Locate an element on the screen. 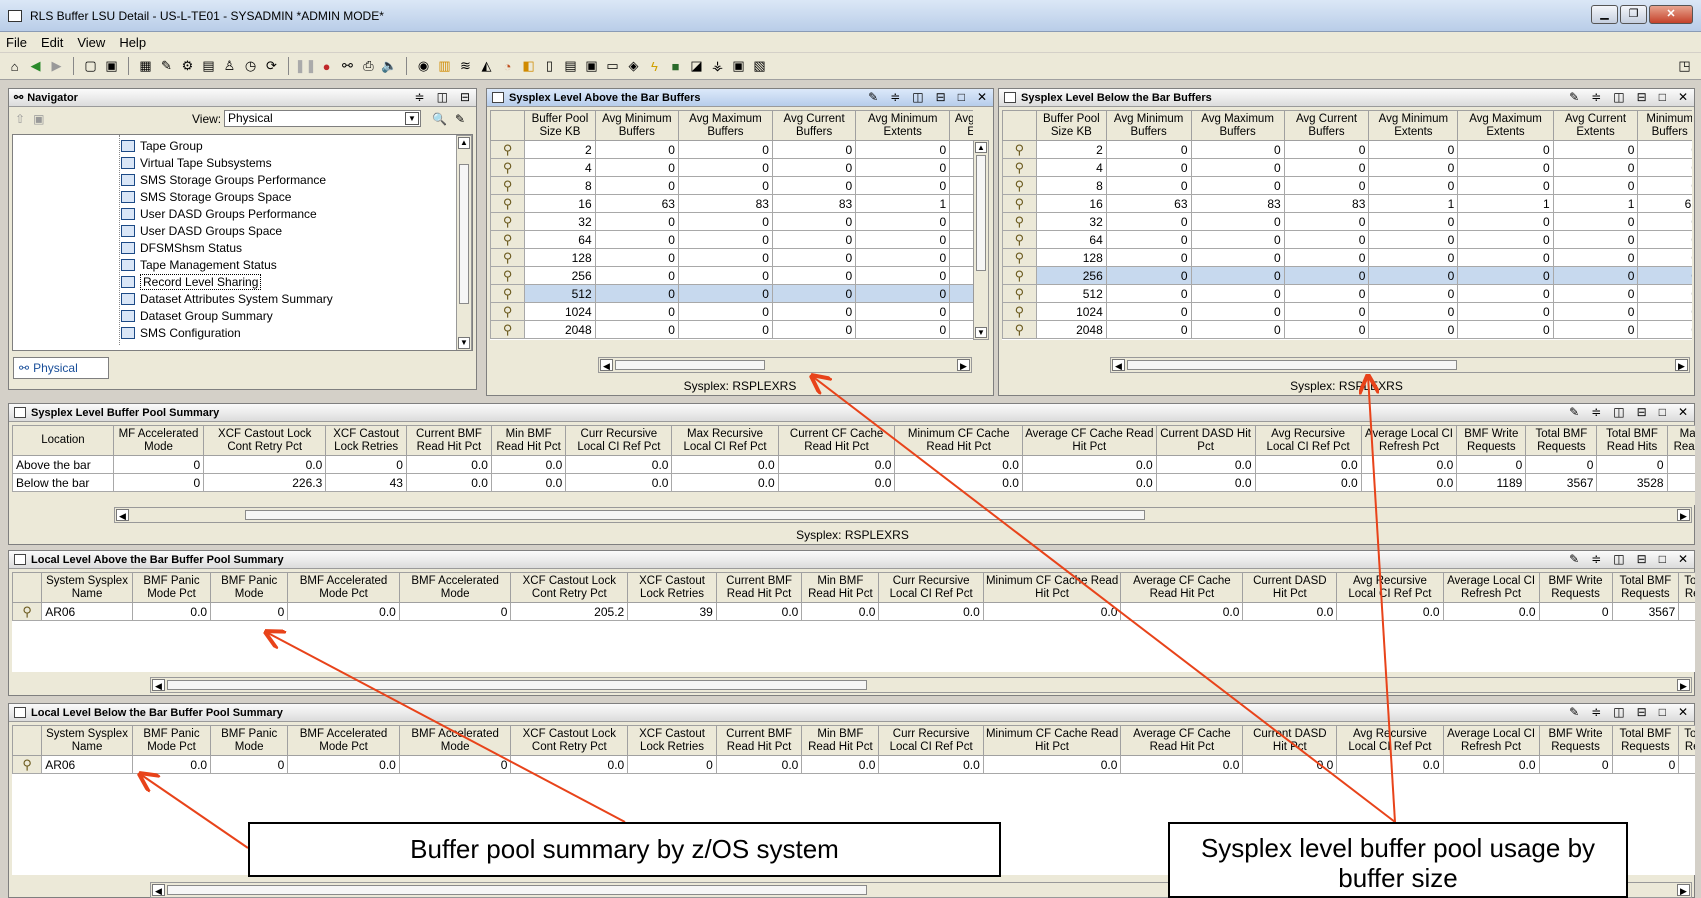 The height and width of the screenshot is (898, 1701). pool-hscroll: ◀ ▶ is located at coordinates (903, 515).